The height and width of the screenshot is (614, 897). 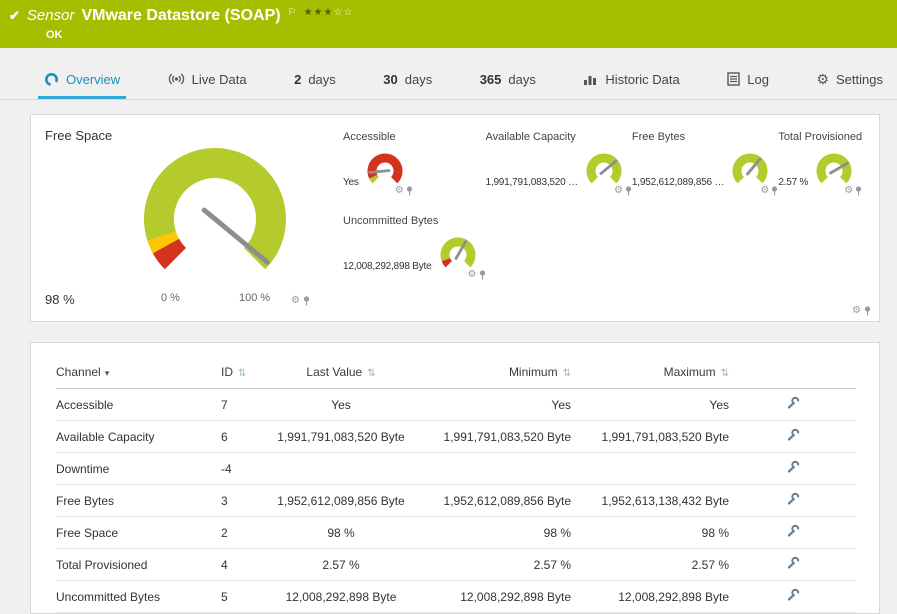 I want to click on column-label: Maximum, so click(x=689, y=372).